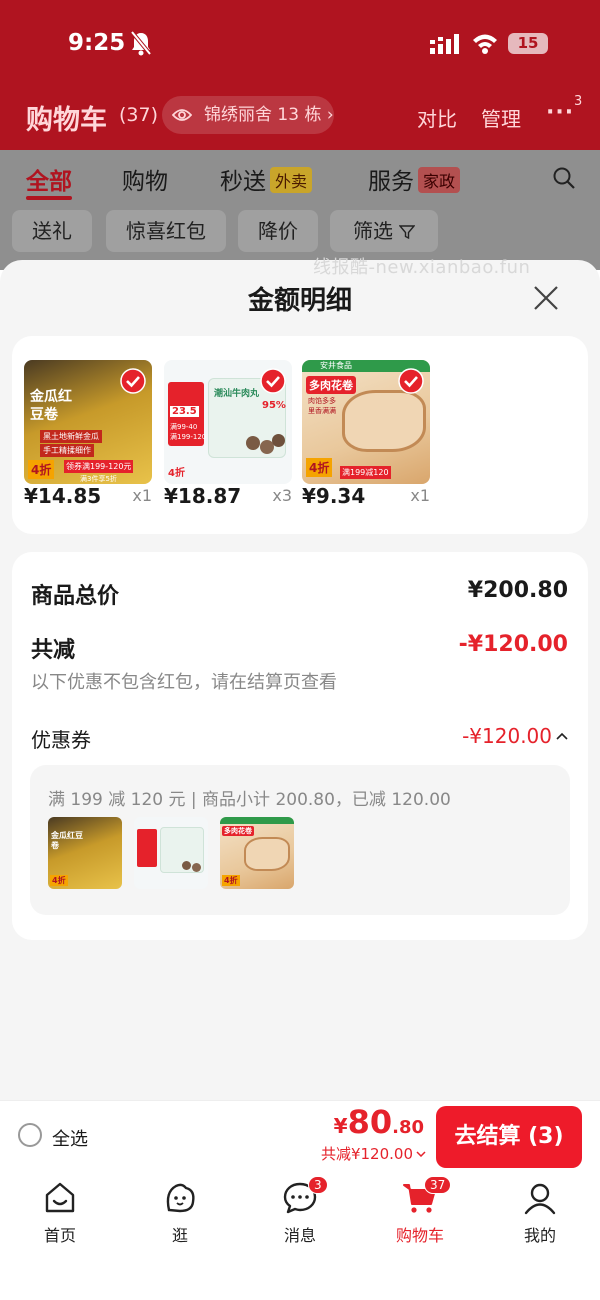 The image size is (600, 1300). What do you see at coordinates (70, 1138) in the screenshot?
I see `select-all-label: 全选` at bounding box center [70, 1138].